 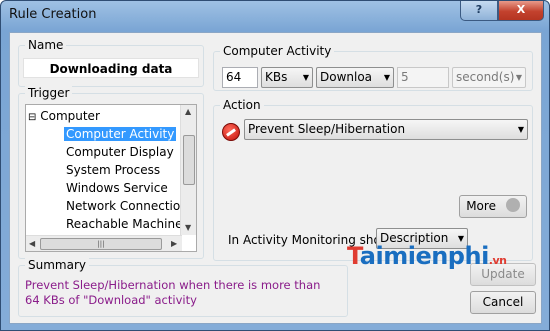 I want to click on summary-label: Summary, so click(x=57, y=265).